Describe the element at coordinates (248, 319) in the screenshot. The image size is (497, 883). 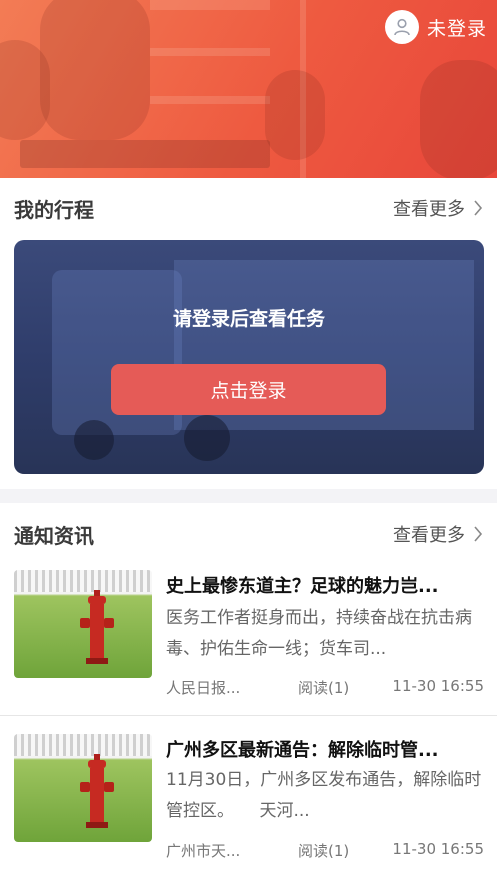
I see `login-prompt-text: 请登录后查看任务` at that location.